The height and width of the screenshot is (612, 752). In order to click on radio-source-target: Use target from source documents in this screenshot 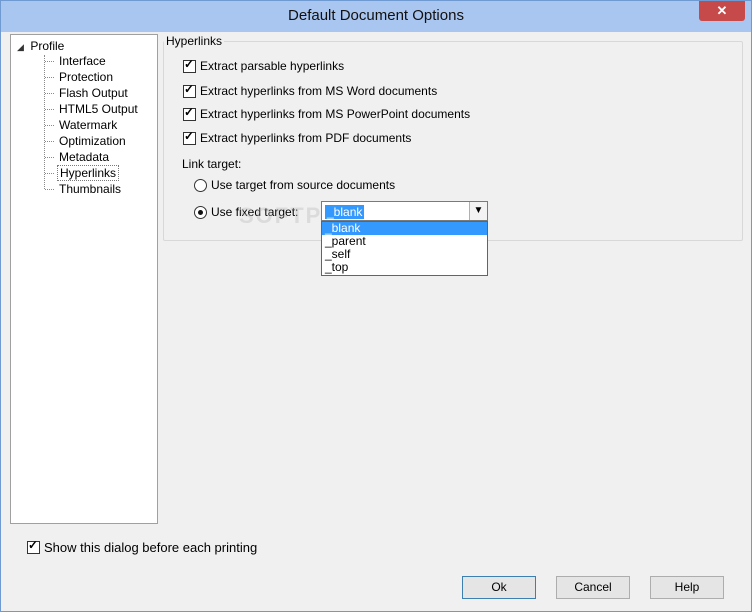, I will do `click(294, 185)`.